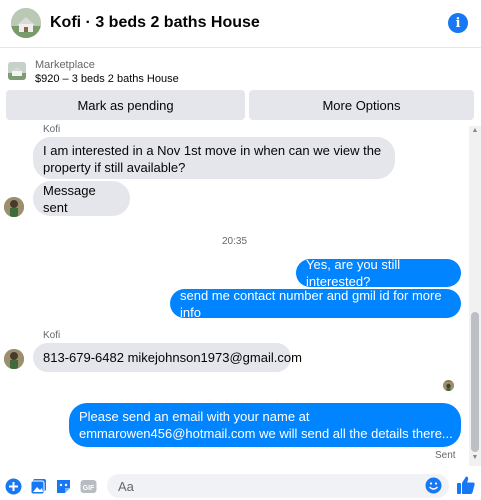  I want to click on emoji-icon, so click(433, 485).